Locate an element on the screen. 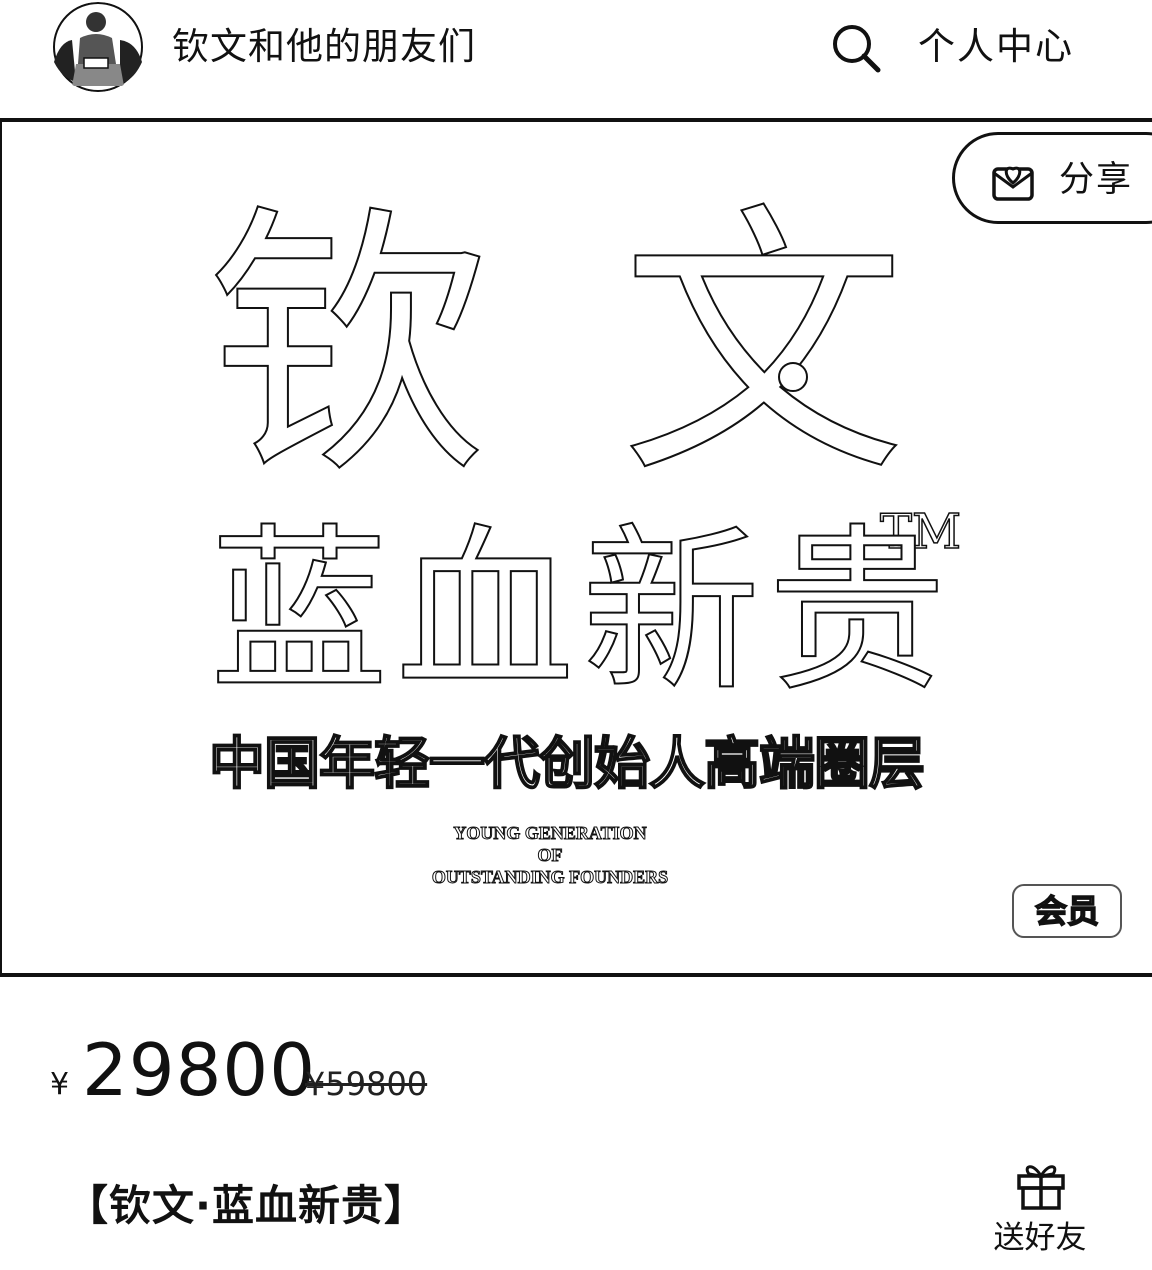 The height and width of the screenshot is (1270, 1152). brand-slogan-english: YOUNG GENERATION OF OUTSTANDING FOUNDERS is located at coordinates (550, 855).